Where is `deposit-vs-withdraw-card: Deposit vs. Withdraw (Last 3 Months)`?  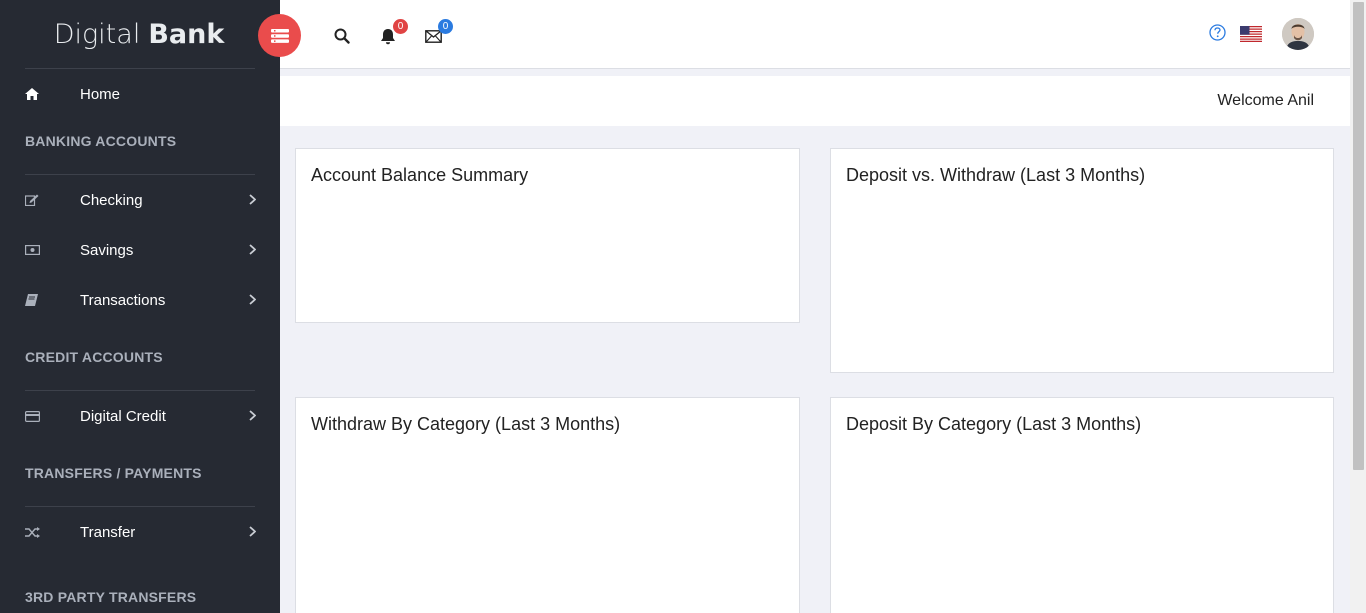
deposit-vs-withdraw-card: Deposit vs. Withdraw (Last 3 Months) is located at coordinates (1082, 260).